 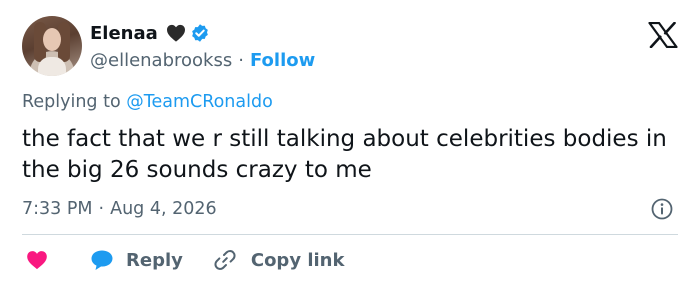 I want to click on link-icon, so click(x=225, y=260).